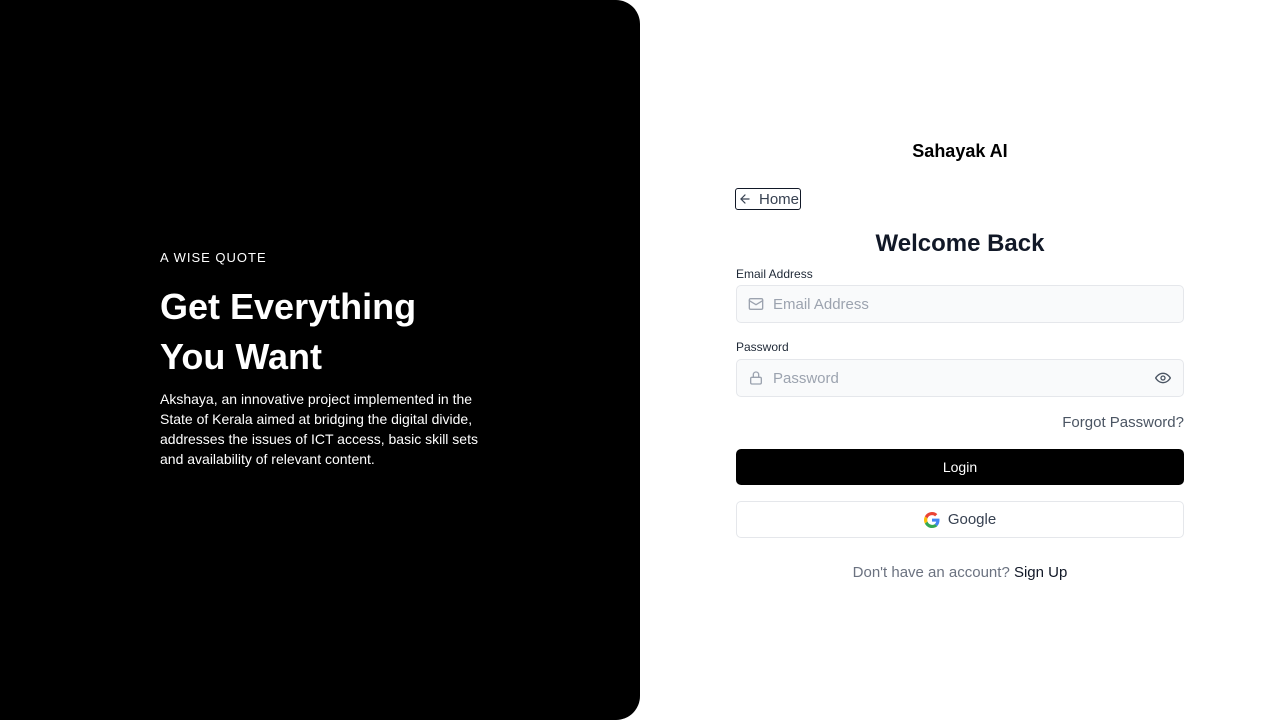 This screenshot has height=720, width=1280. I want to click on signup-row: Don't have an account? Sign Up, so click(960, 572).